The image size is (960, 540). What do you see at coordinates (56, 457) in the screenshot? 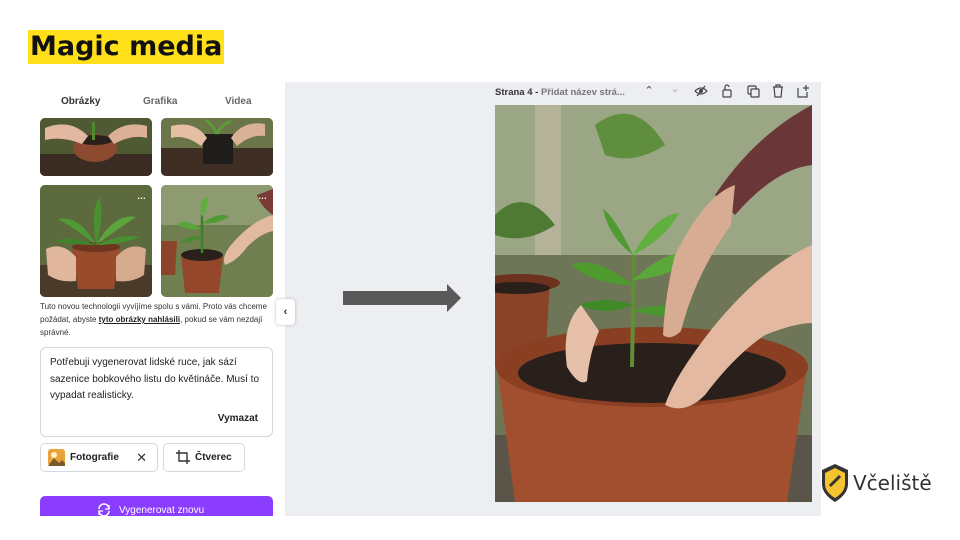
I see `photo-style-icon` at bounding box center [56, 457].